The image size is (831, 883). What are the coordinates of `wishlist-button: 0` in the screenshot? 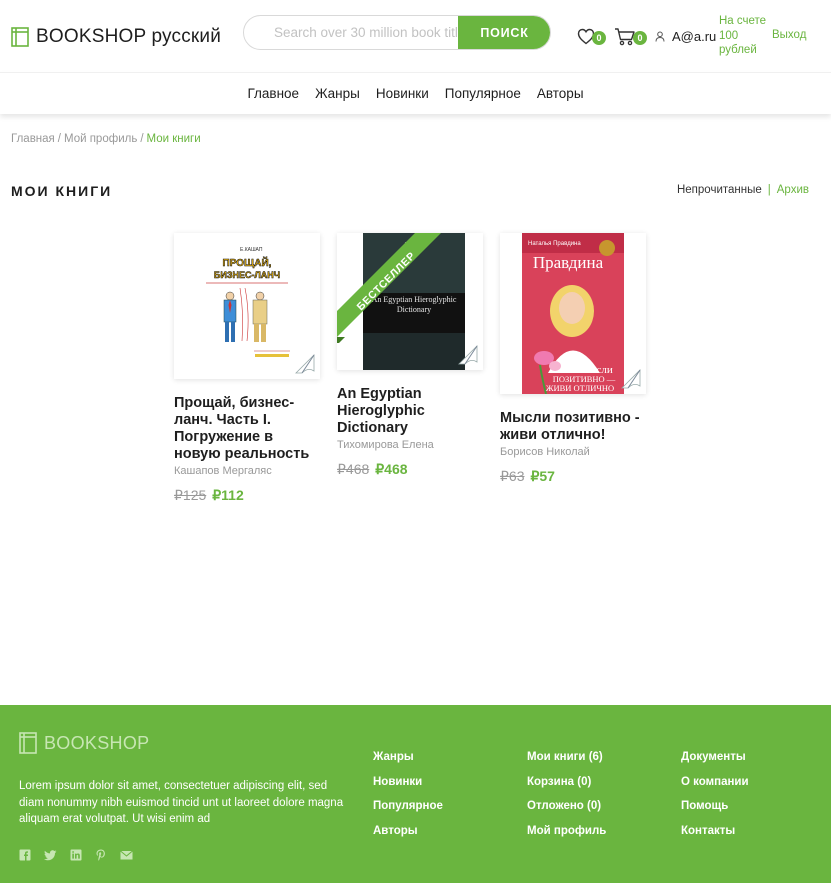 It's located at (591, 36).